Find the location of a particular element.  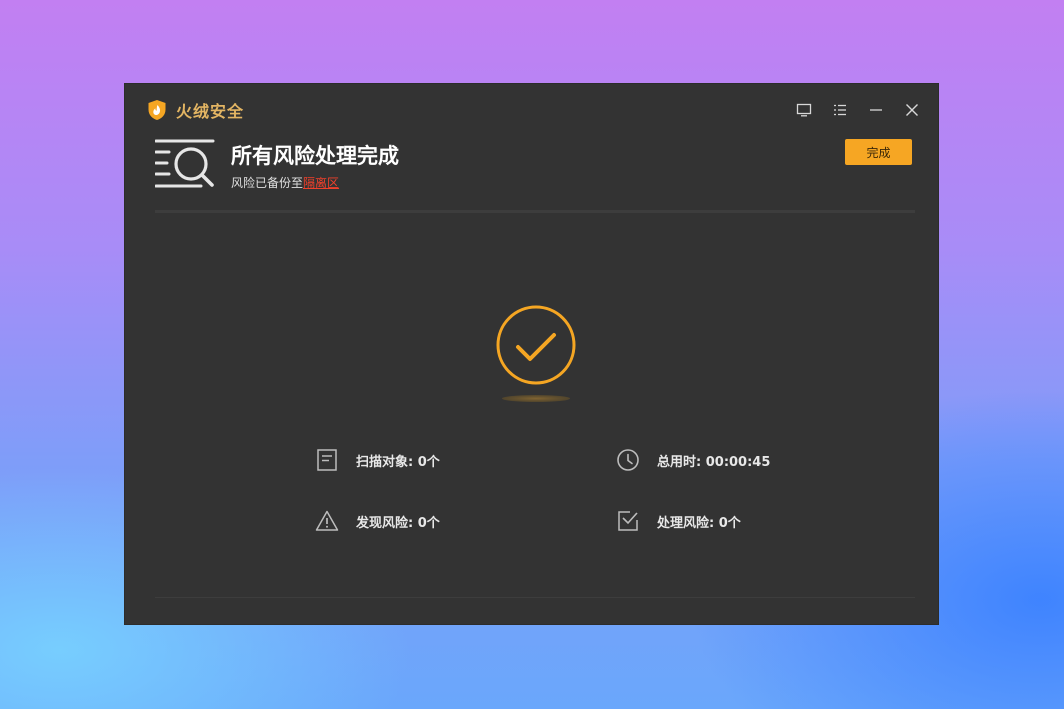

minimize-button is located at coordinates (876, 110).